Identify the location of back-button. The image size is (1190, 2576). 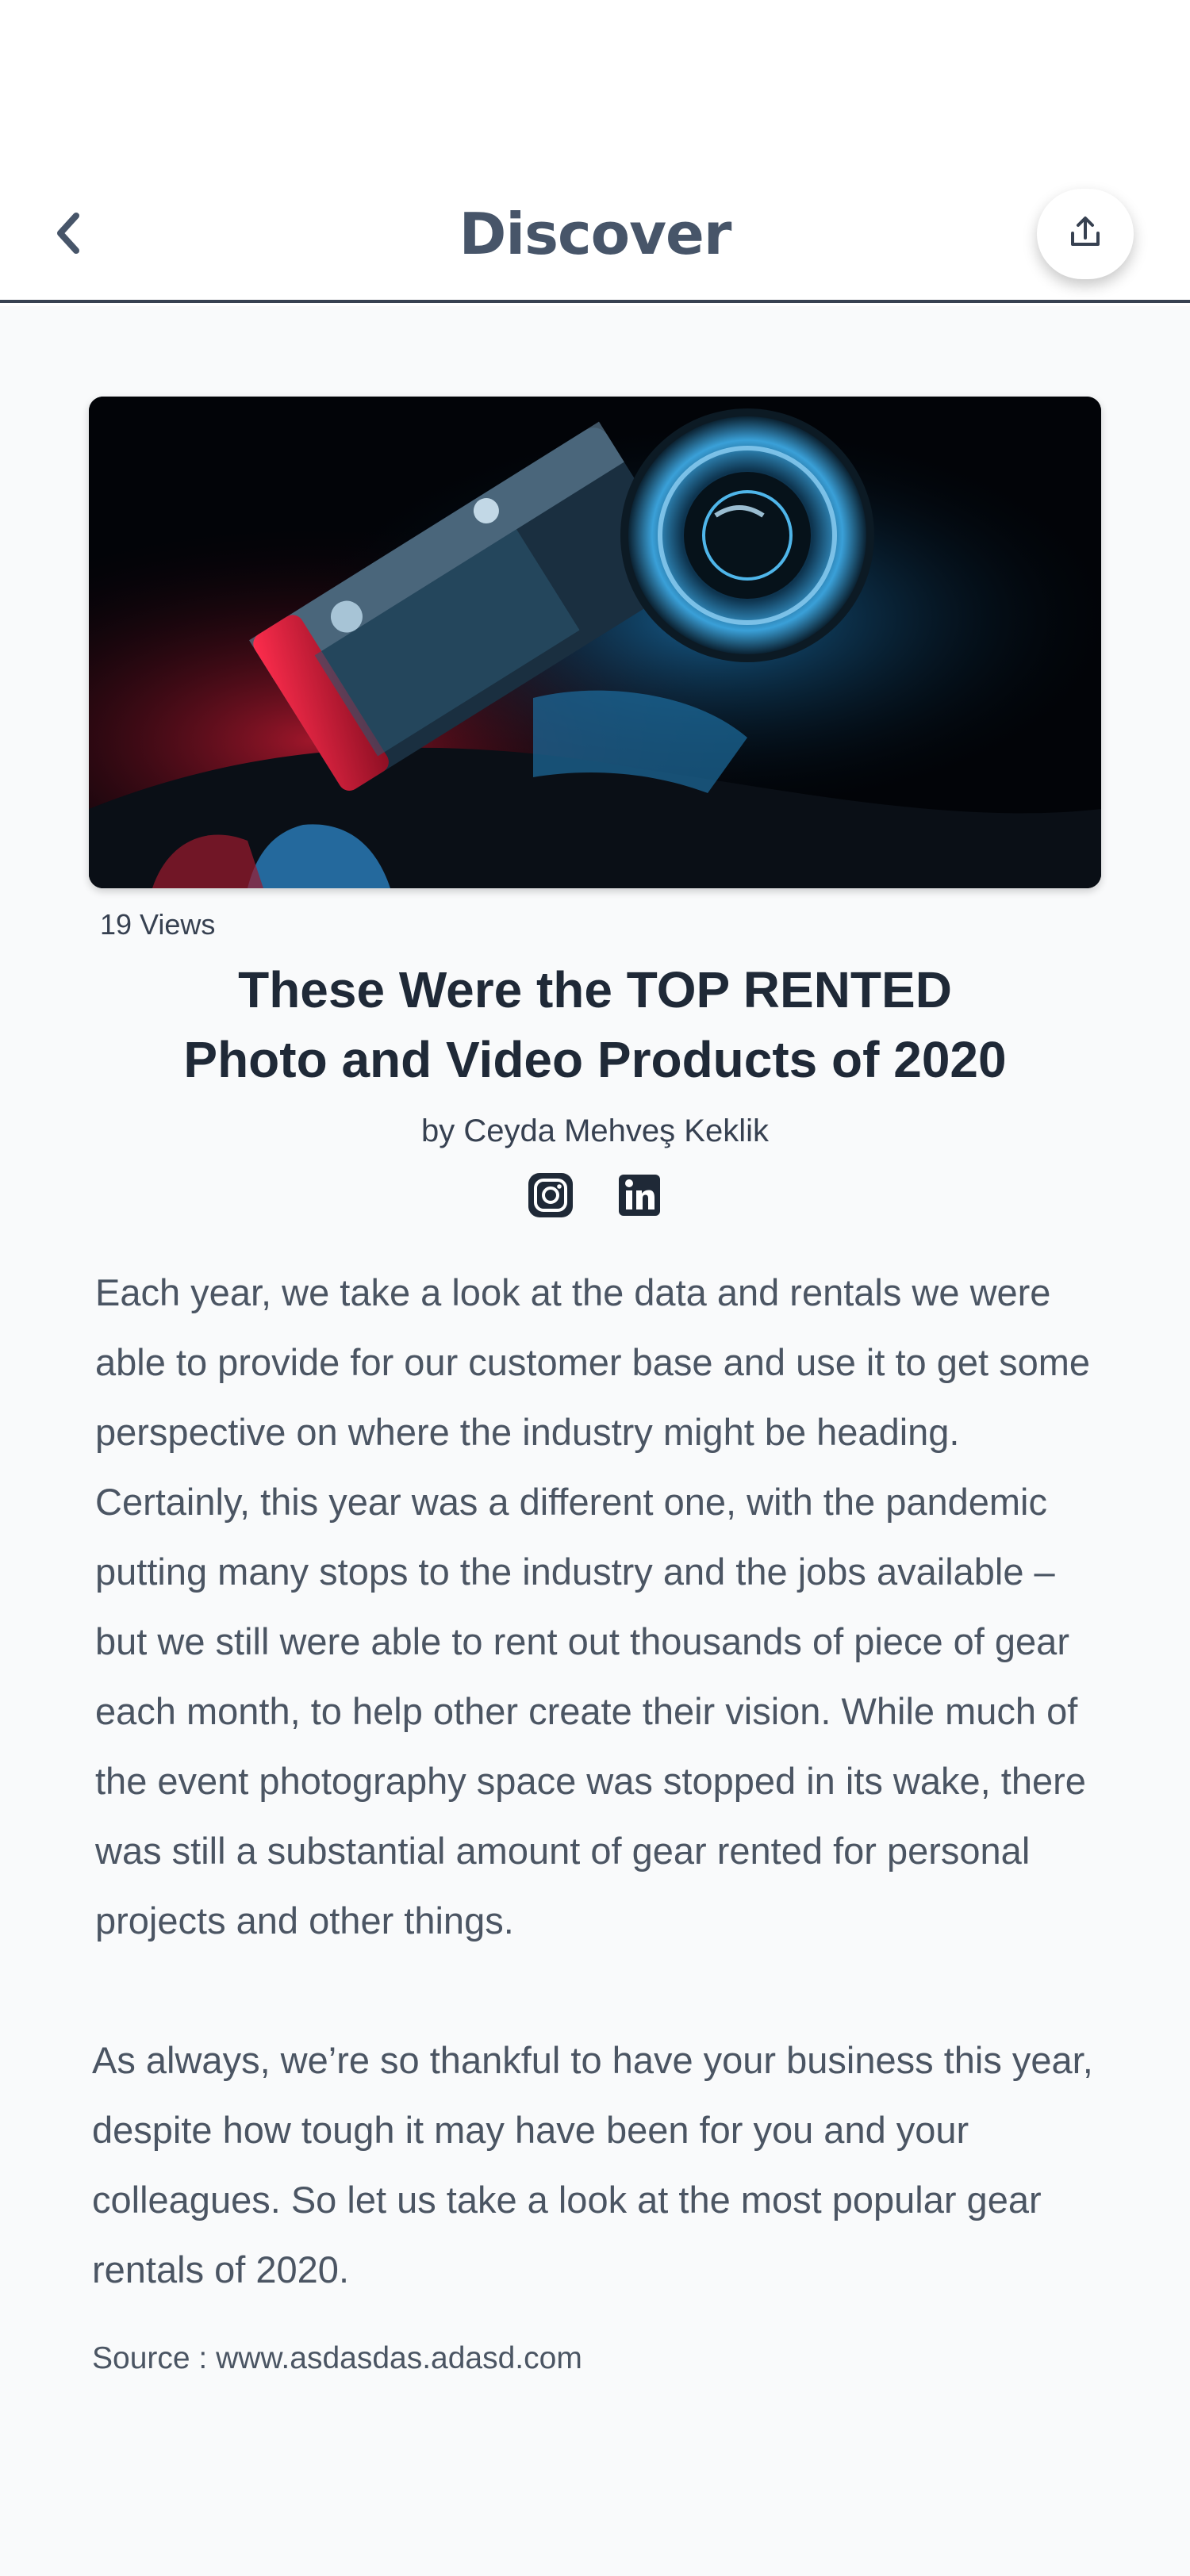
(68, 234).